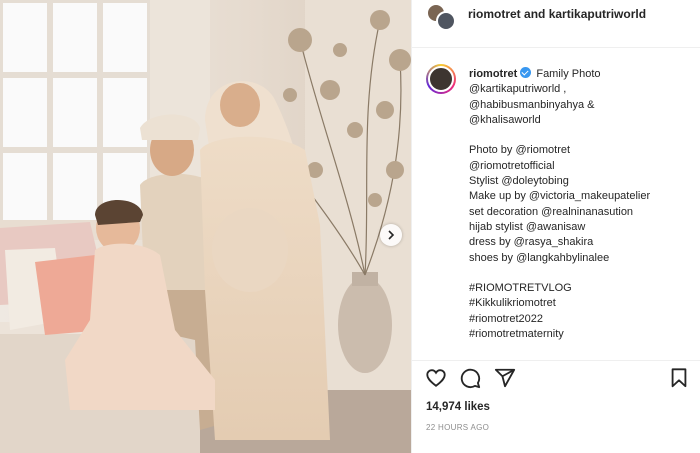  Describe the element at coordinates (526, 72) in the screenshot. I see `verified-badge-icon` at that location.